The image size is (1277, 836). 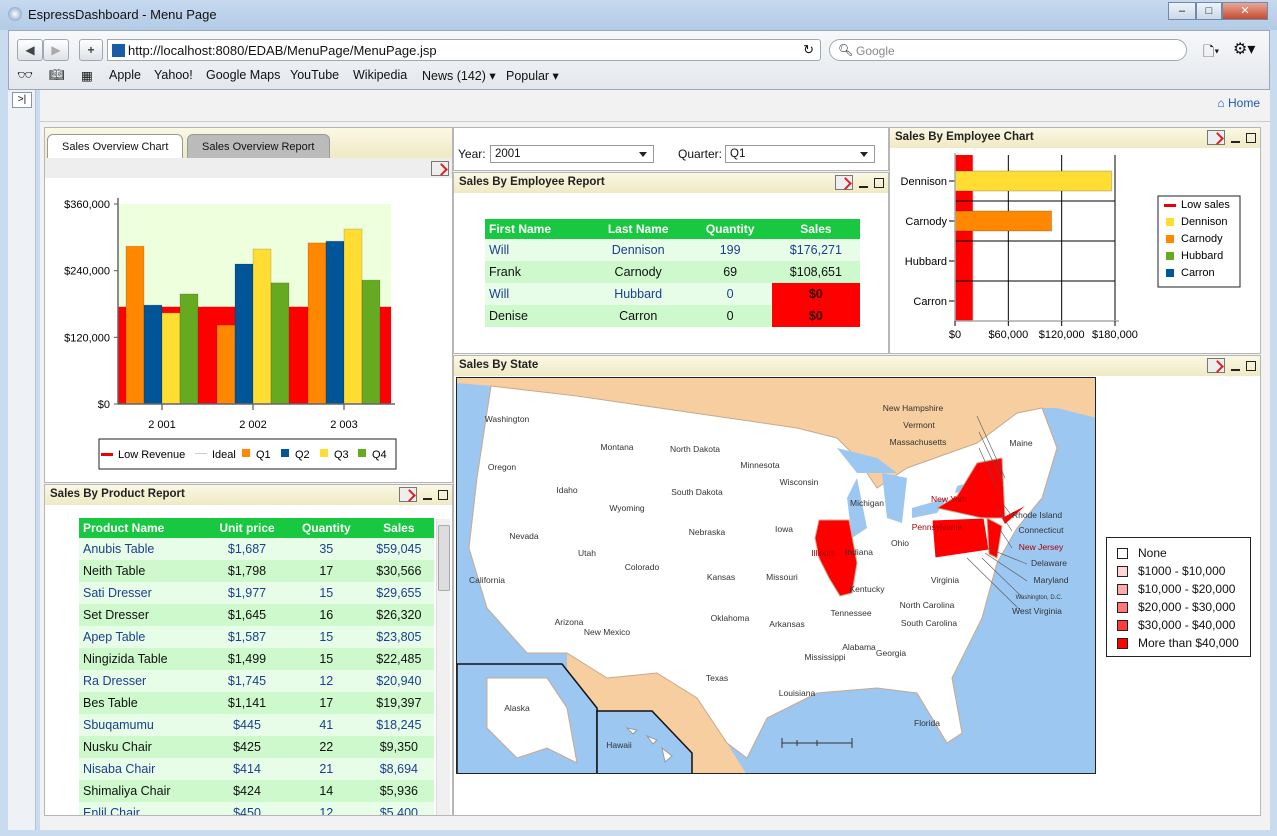 I want to click on table-cell: $1,141, so click(x=247, y=703).